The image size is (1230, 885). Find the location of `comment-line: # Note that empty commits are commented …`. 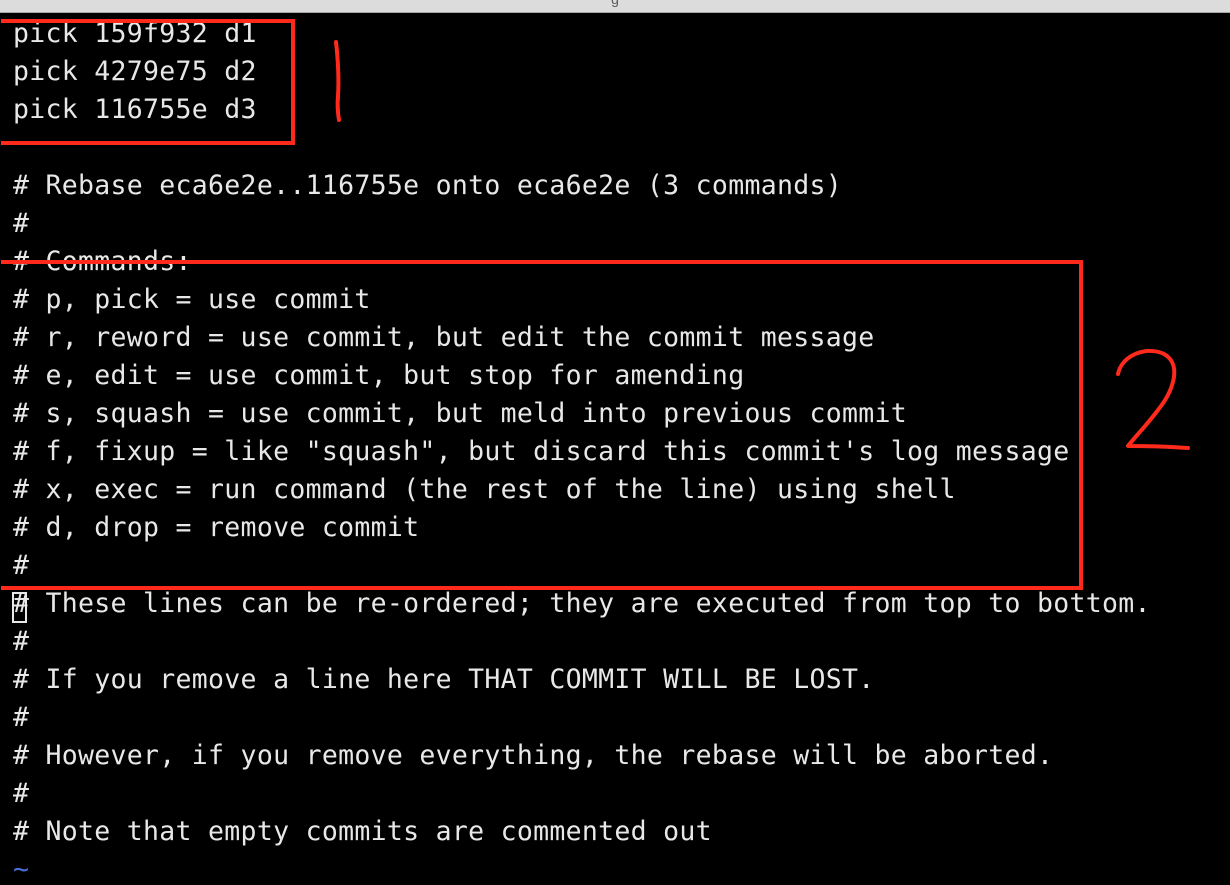

comment-line: # Note that empty commits are commented … is located at coordinates (362, 832).